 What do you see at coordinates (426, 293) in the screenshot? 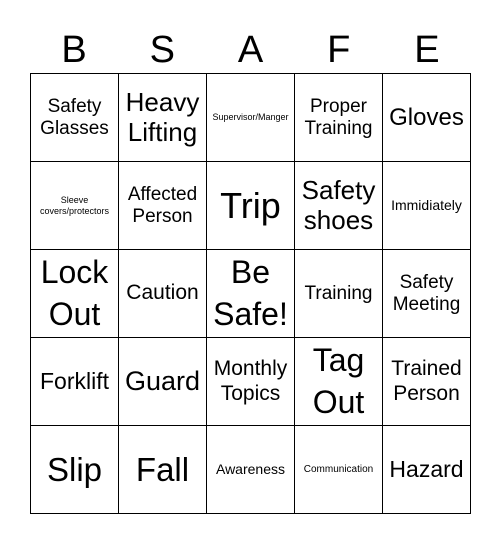
I see `bingo-cell: Safety Meeting` at bounding box center [426, 293].